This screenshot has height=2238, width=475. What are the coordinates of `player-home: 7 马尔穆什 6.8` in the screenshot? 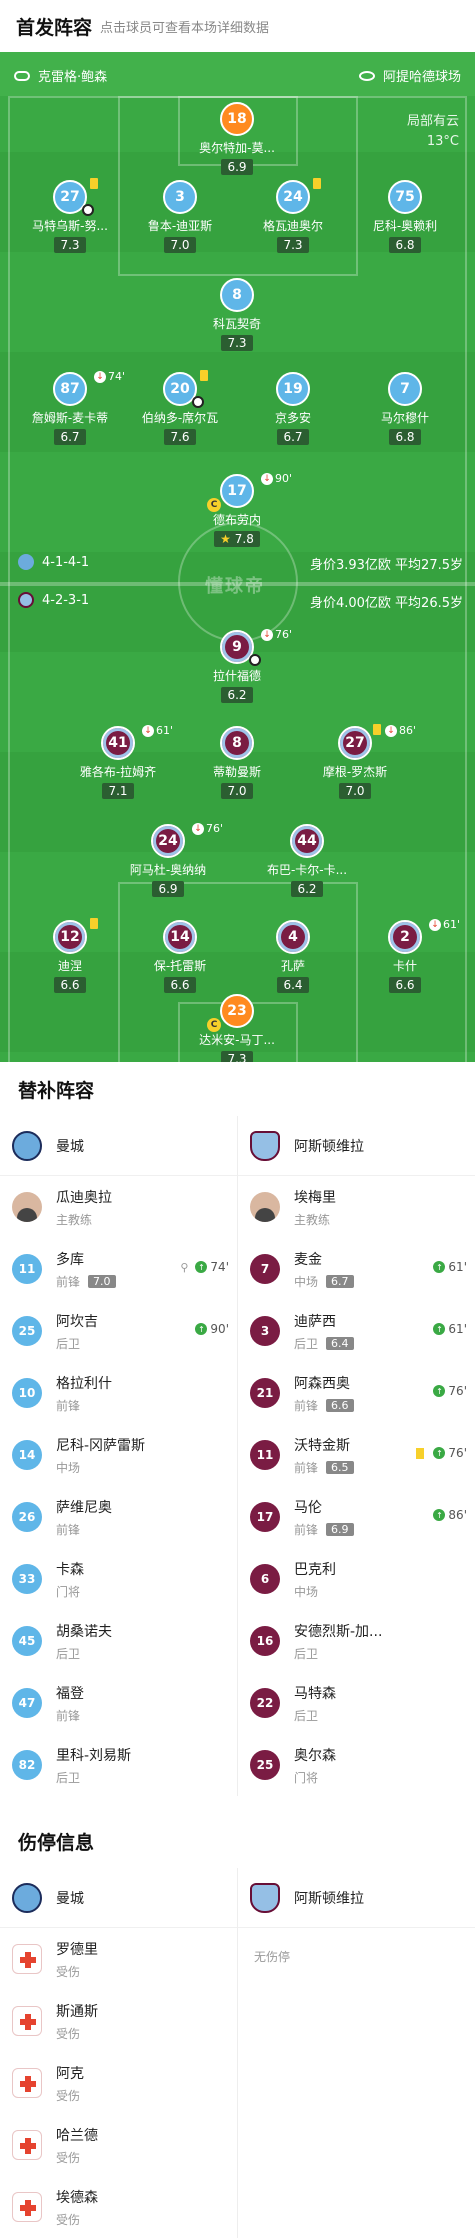 It's located at (405, 408).